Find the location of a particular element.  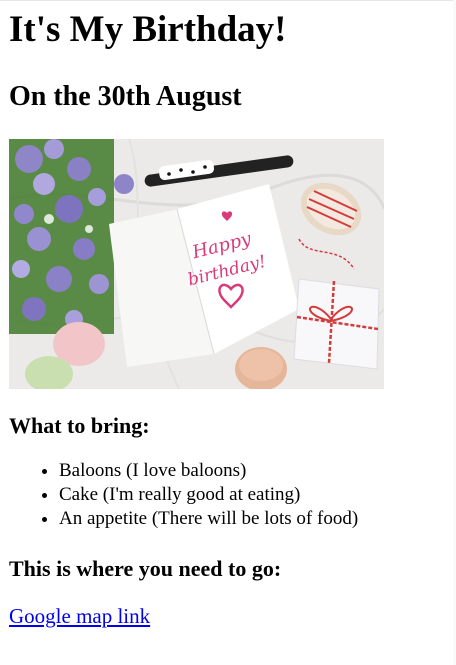

page-title: It's My Birthday! is located at coordinates (148, 29).